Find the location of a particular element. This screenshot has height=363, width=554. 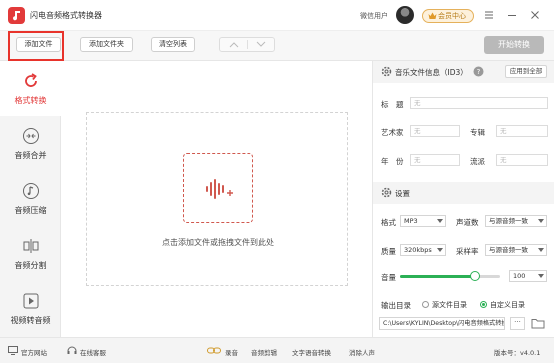

menu-icon is located at coordinates (489, 15).